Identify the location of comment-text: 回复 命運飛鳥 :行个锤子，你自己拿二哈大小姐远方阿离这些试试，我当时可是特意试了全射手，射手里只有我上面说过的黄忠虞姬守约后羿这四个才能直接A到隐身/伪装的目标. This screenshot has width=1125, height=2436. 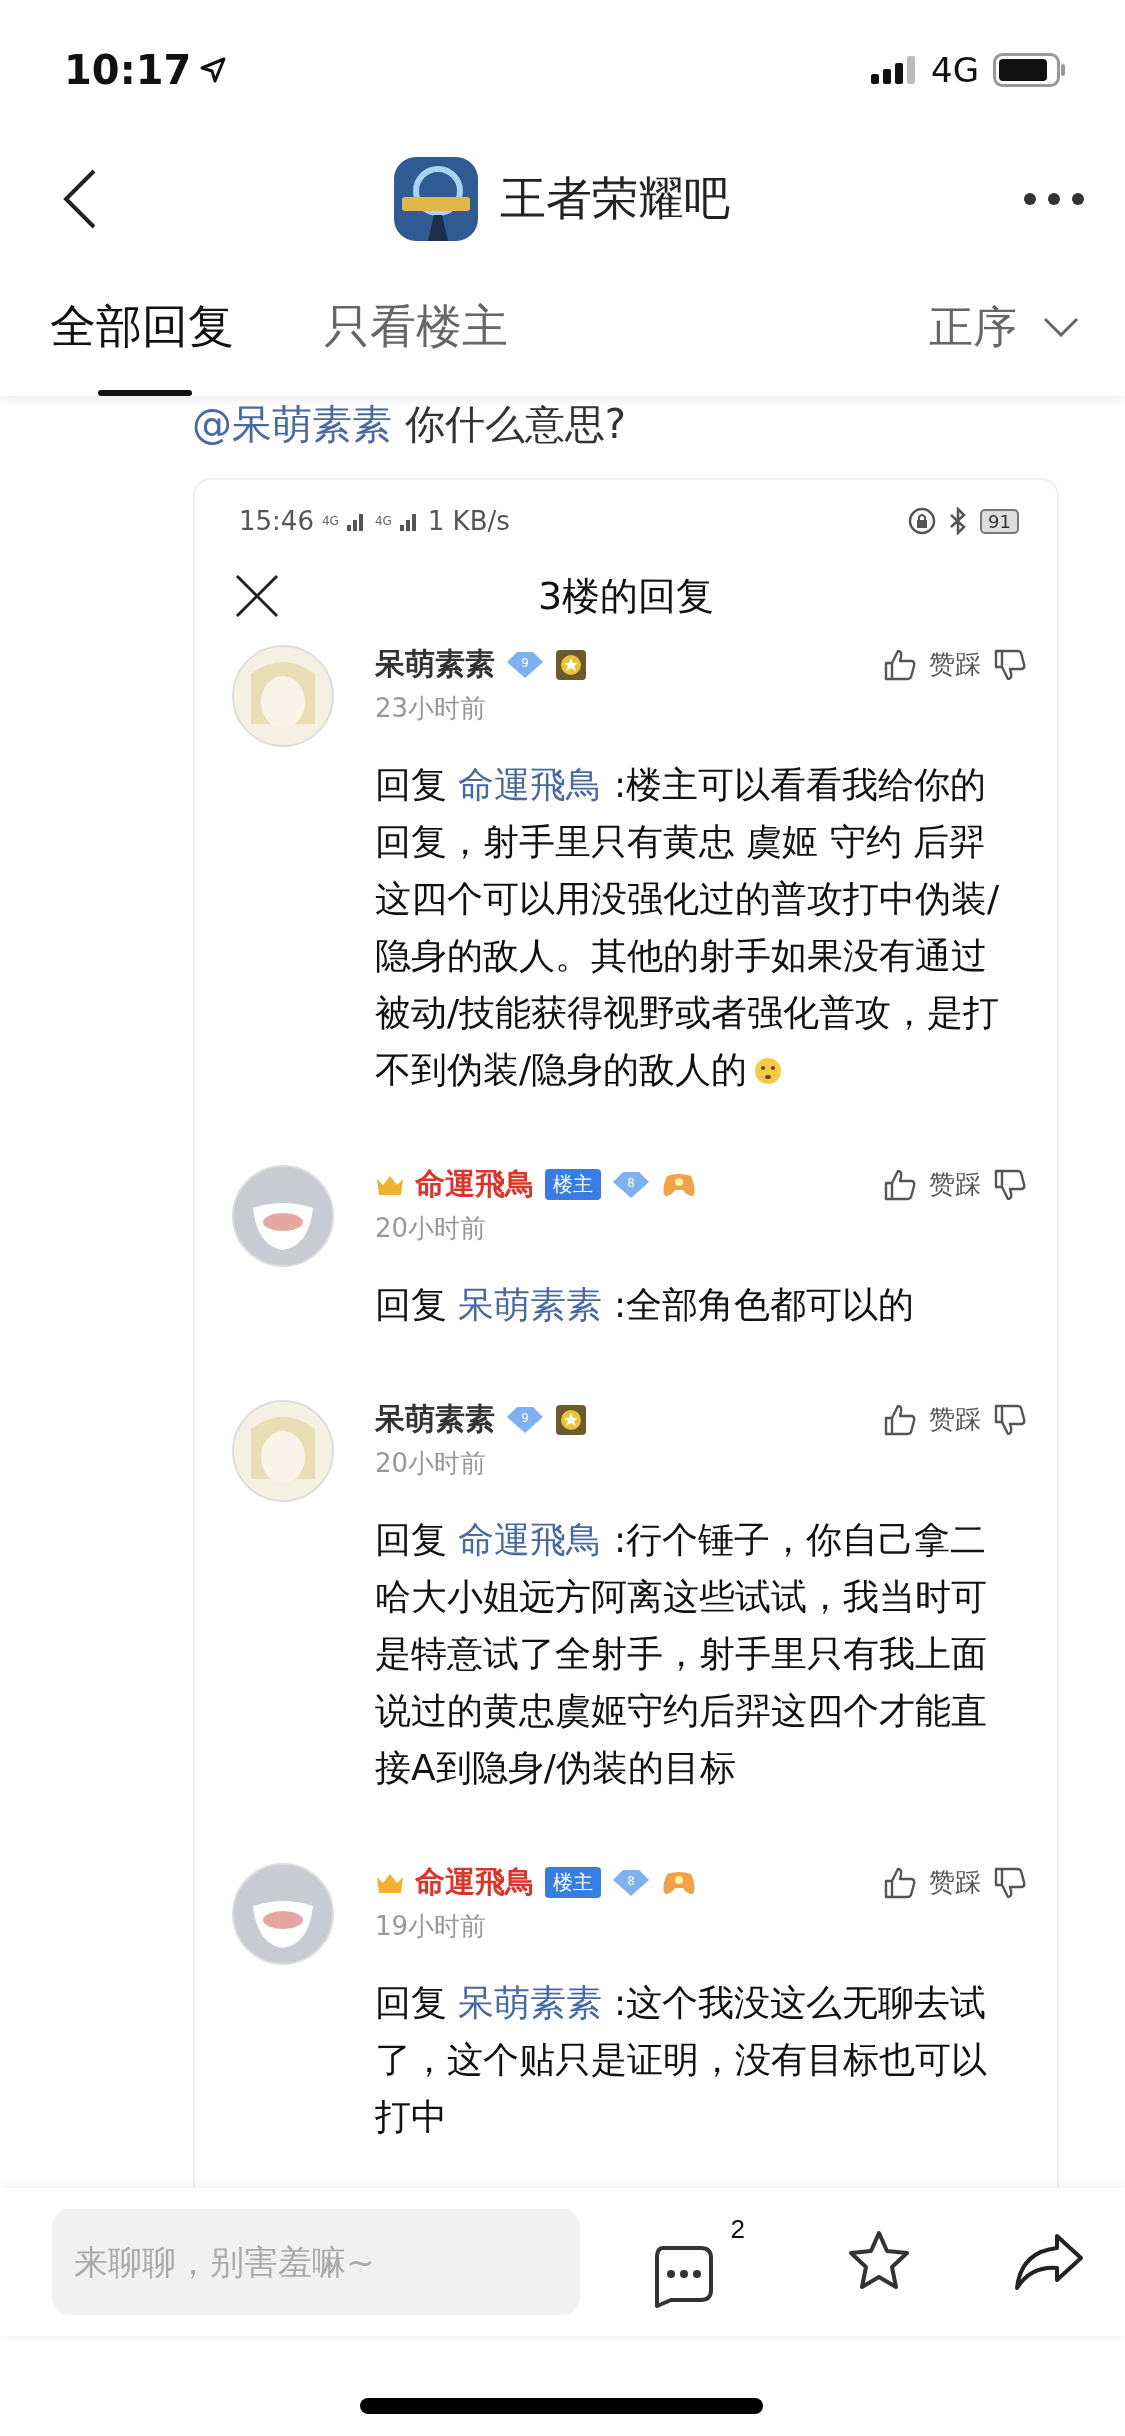
(681, 1654).